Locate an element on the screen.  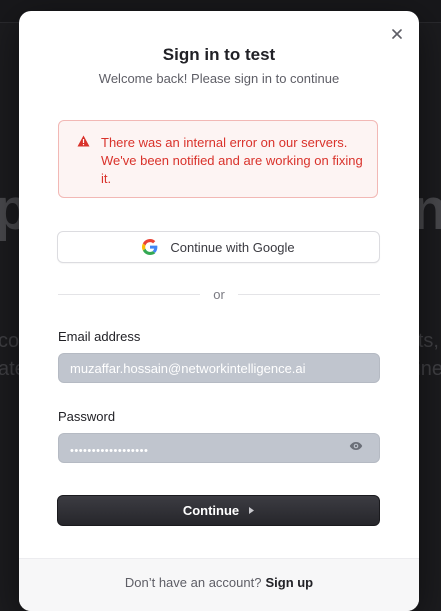
or-divider: or is located at coordinates (219, 294).